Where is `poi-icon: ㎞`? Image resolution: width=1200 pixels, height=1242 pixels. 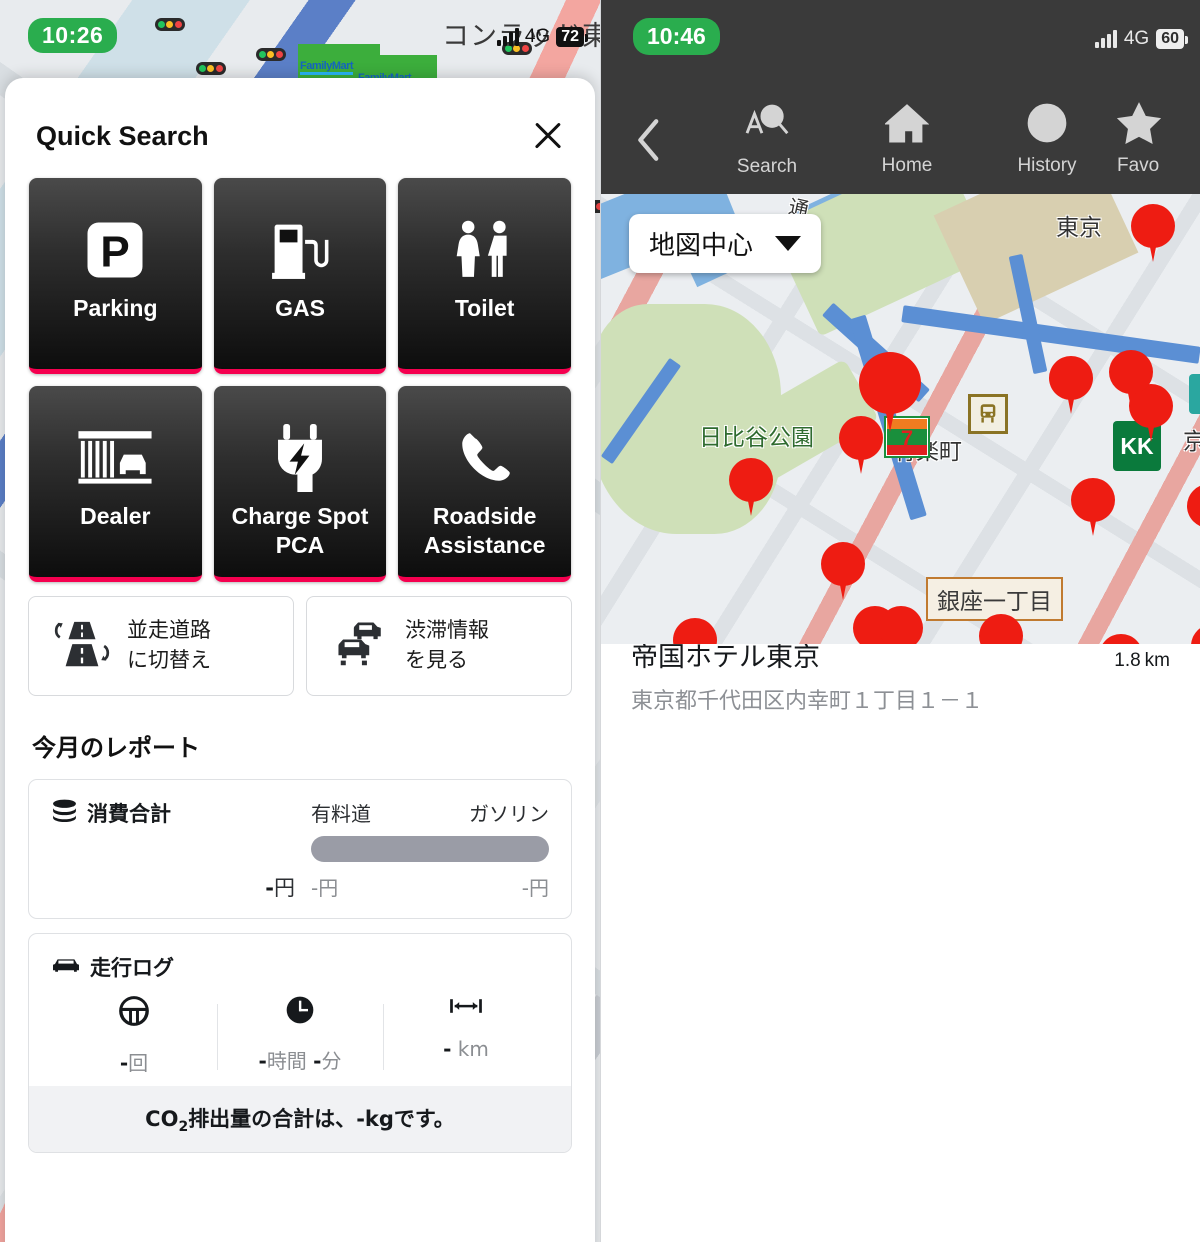 poi-icon: ㎞ is located at coordinates (1194, 394).